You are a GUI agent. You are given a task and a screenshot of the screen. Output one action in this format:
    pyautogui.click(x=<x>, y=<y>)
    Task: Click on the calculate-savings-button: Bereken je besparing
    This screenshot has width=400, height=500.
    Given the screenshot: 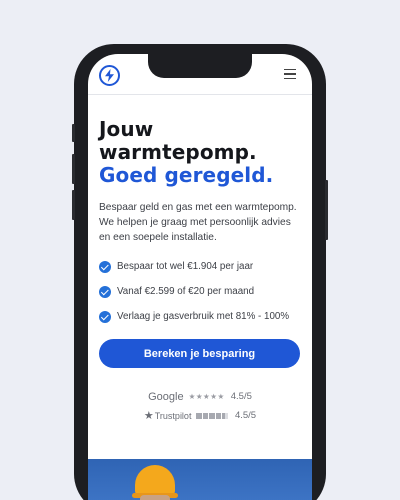 What is the action you would take?
    pyautogui.click(x=199, y=353)
    